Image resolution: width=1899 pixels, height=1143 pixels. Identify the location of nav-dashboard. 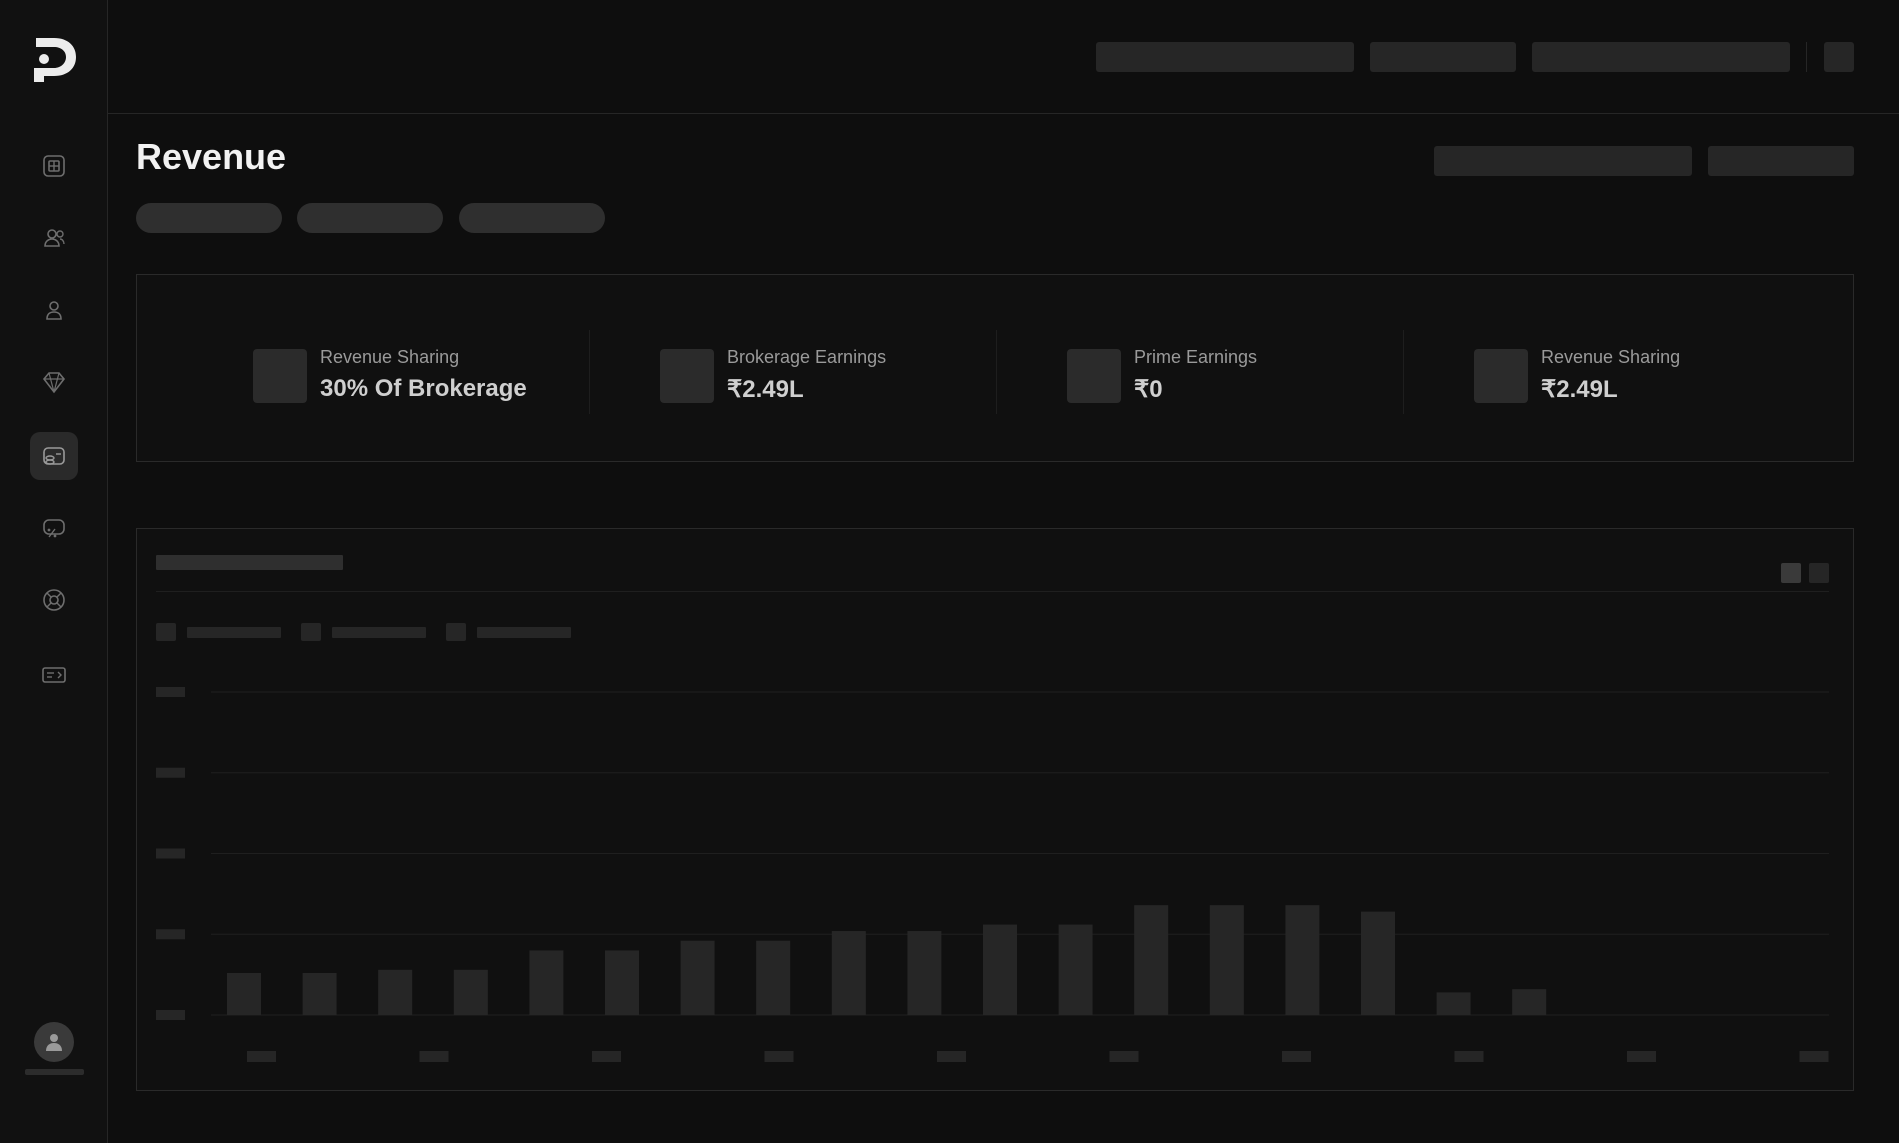
(54, 166).